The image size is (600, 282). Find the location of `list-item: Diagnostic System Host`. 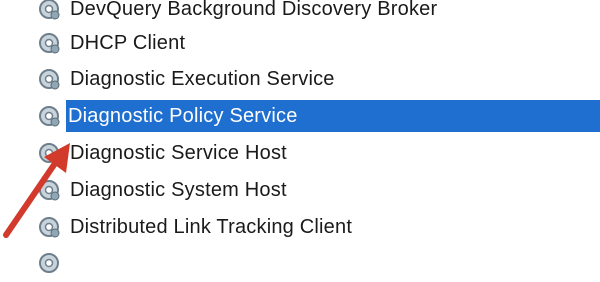

list-item: Diagnostic System Host is located at coordinates (318, 190).